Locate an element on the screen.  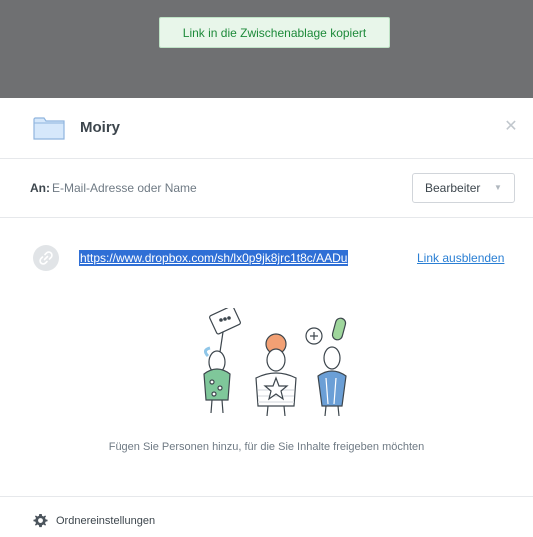
recipient-row: An: Bearbeiter ▼ is located at coordinates (266, 188).